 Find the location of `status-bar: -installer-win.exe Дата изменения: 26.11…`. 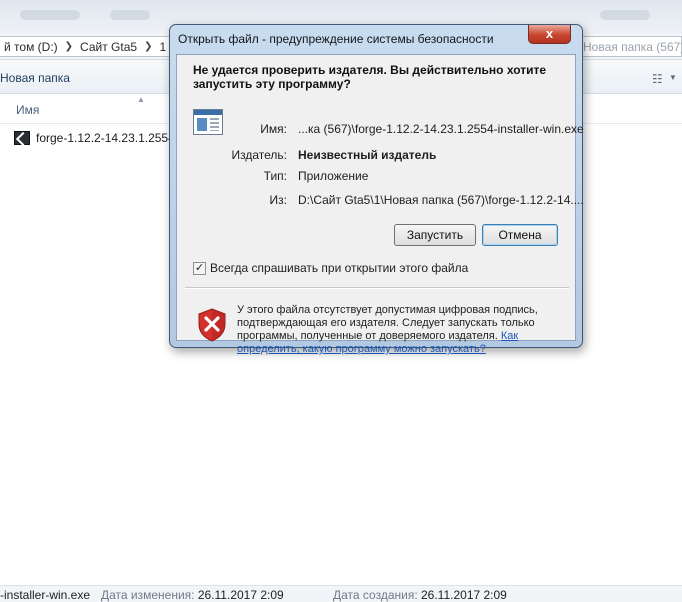

status-bar: -installer-win.exe Дата изменения: 26.11… is located at coordinates (341, 593).